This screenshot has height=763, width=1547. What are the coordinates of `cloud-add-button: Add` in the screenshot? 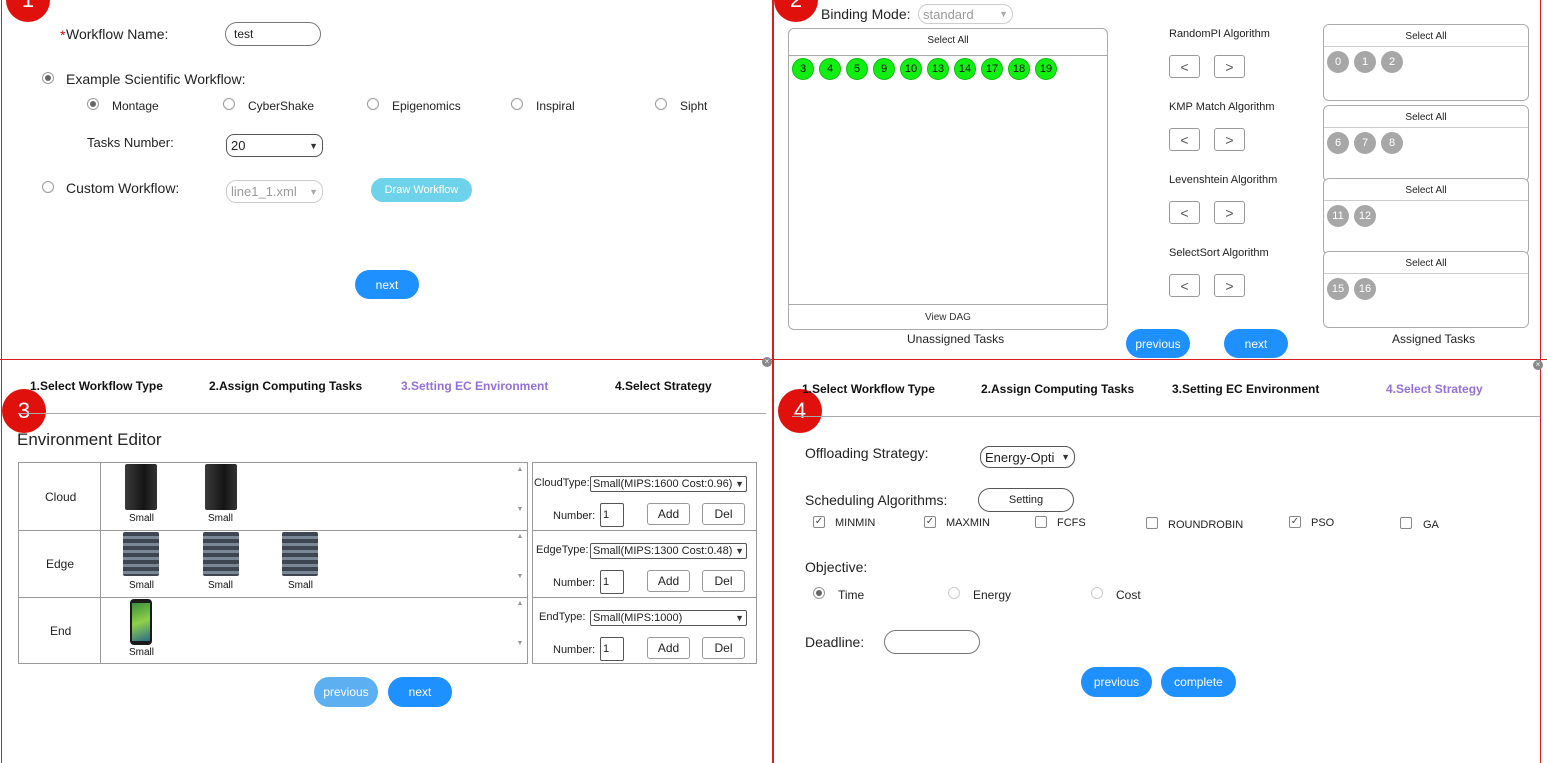 It's located at (668, 514).